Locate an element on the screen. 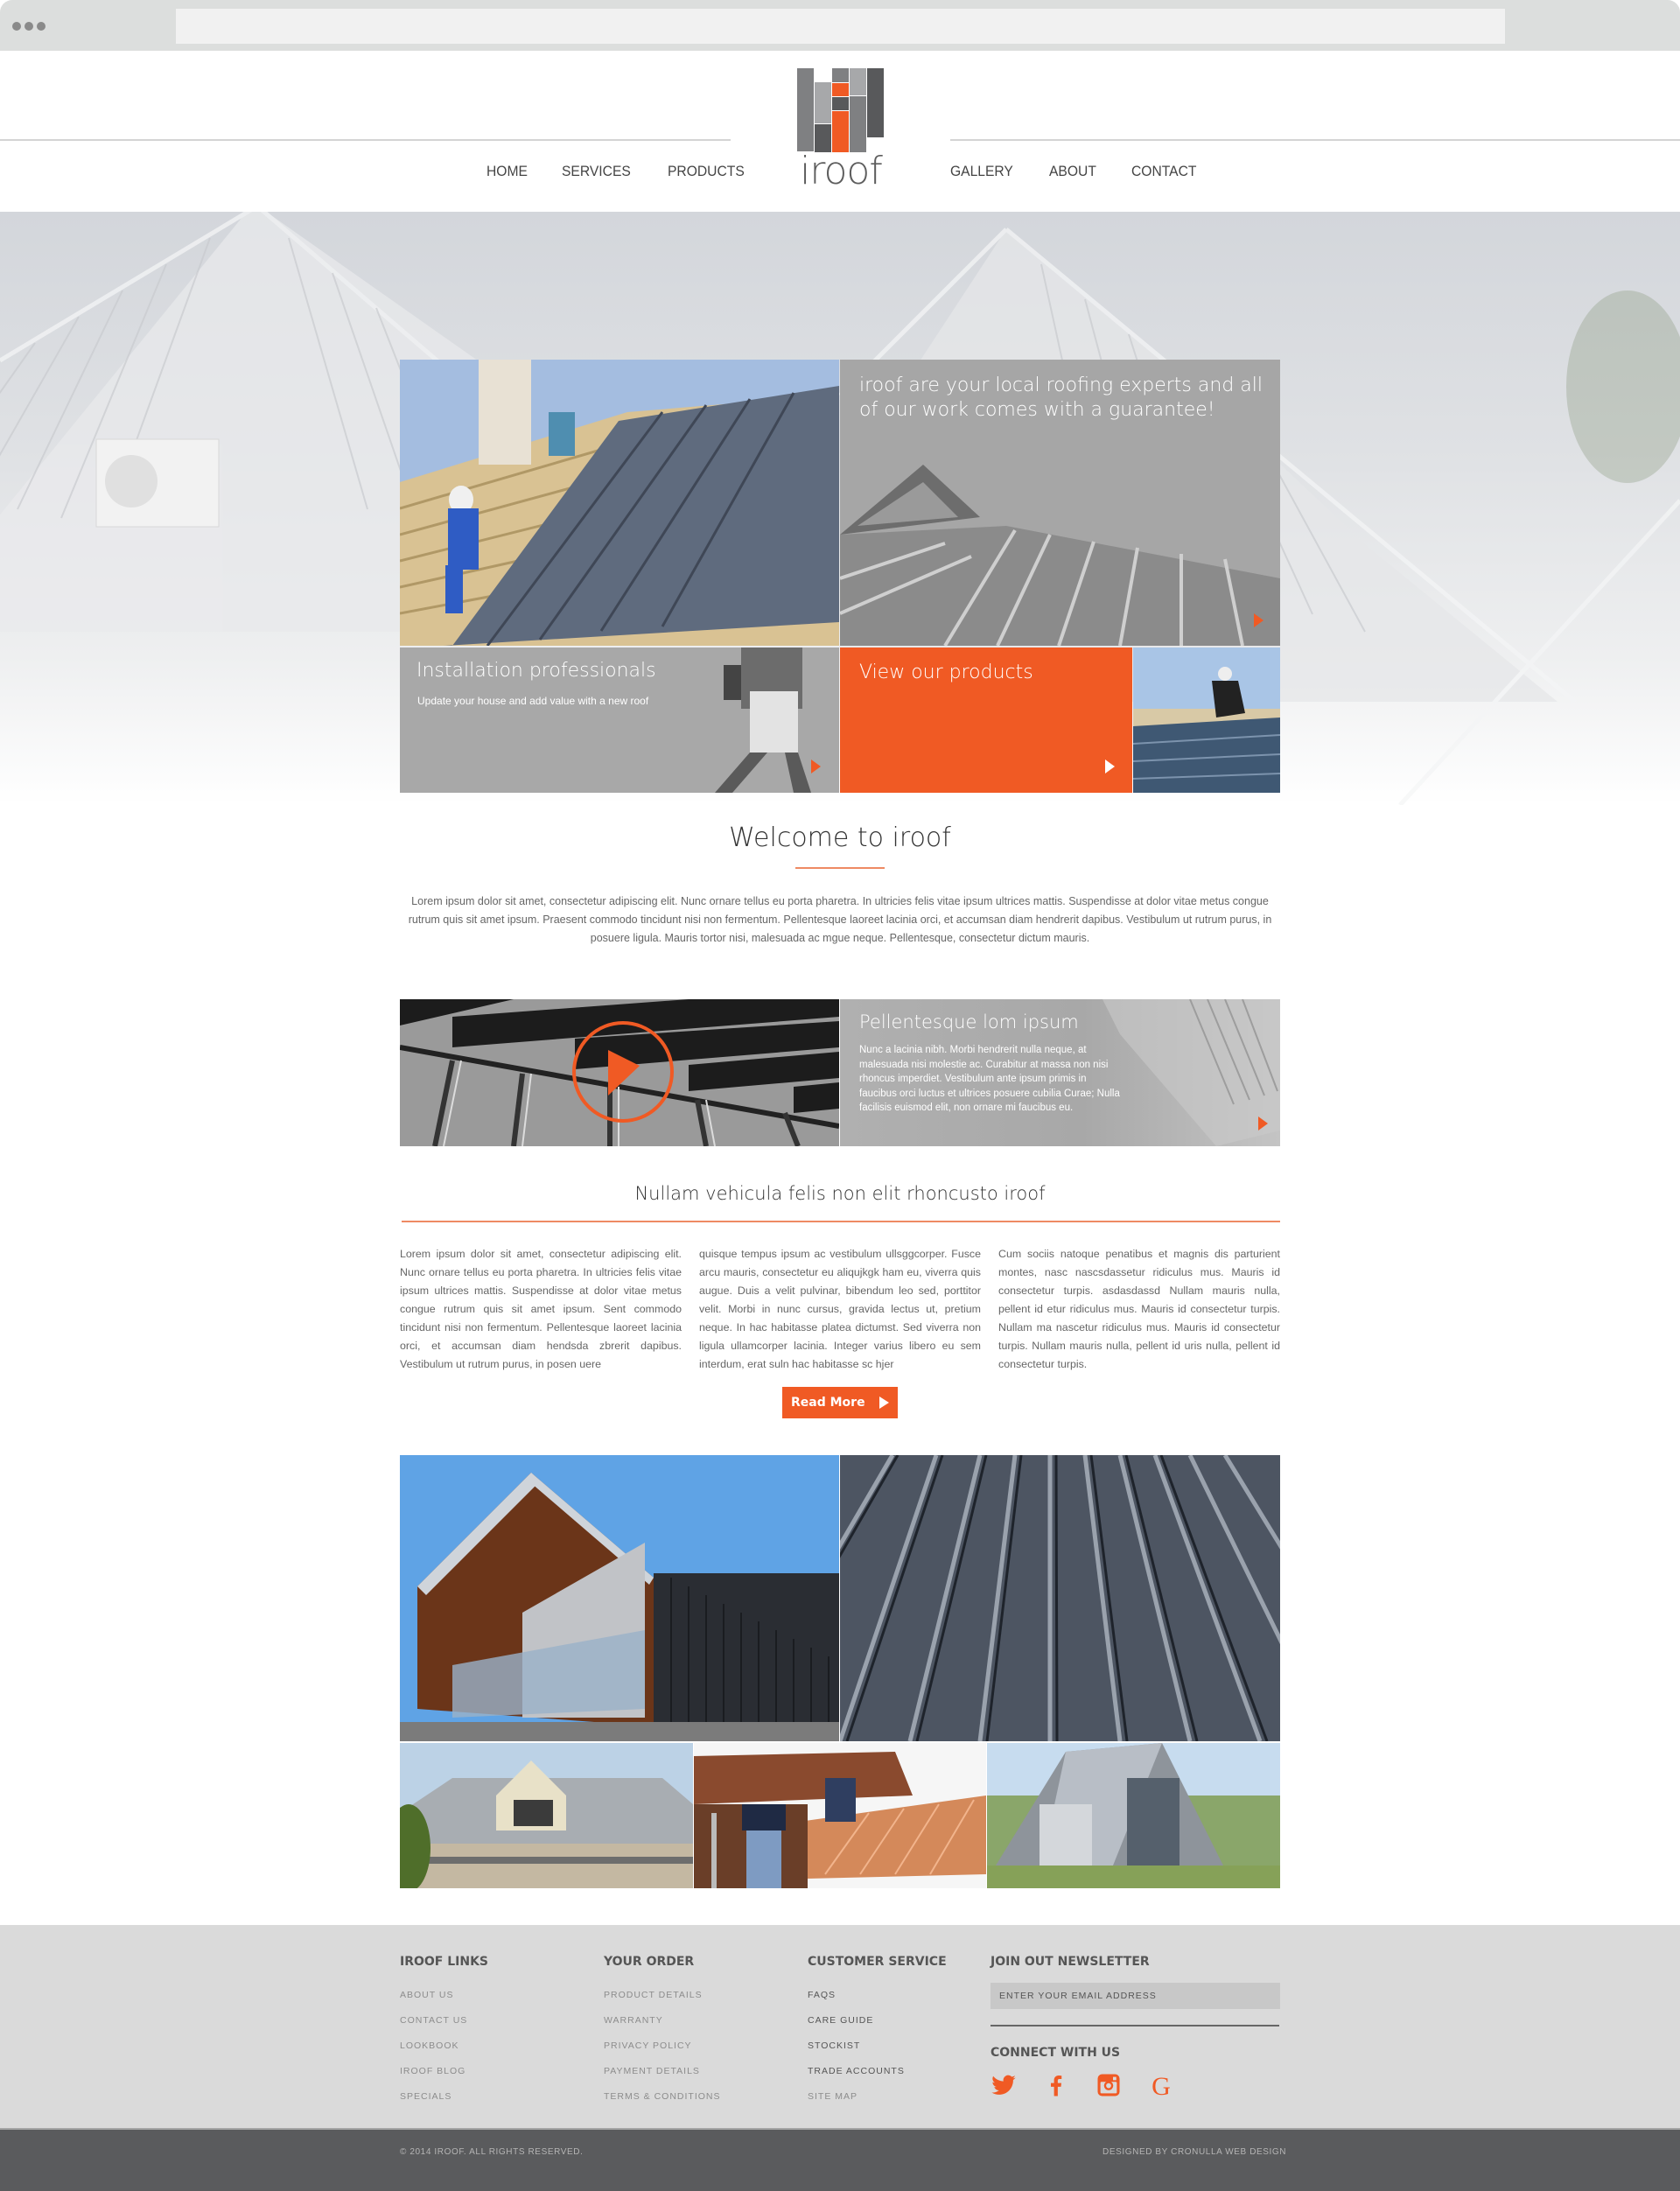 The image size is (1680, 2191). footer-link-lookbook: LOOKBOOK is located at coordinates (444, 2051).